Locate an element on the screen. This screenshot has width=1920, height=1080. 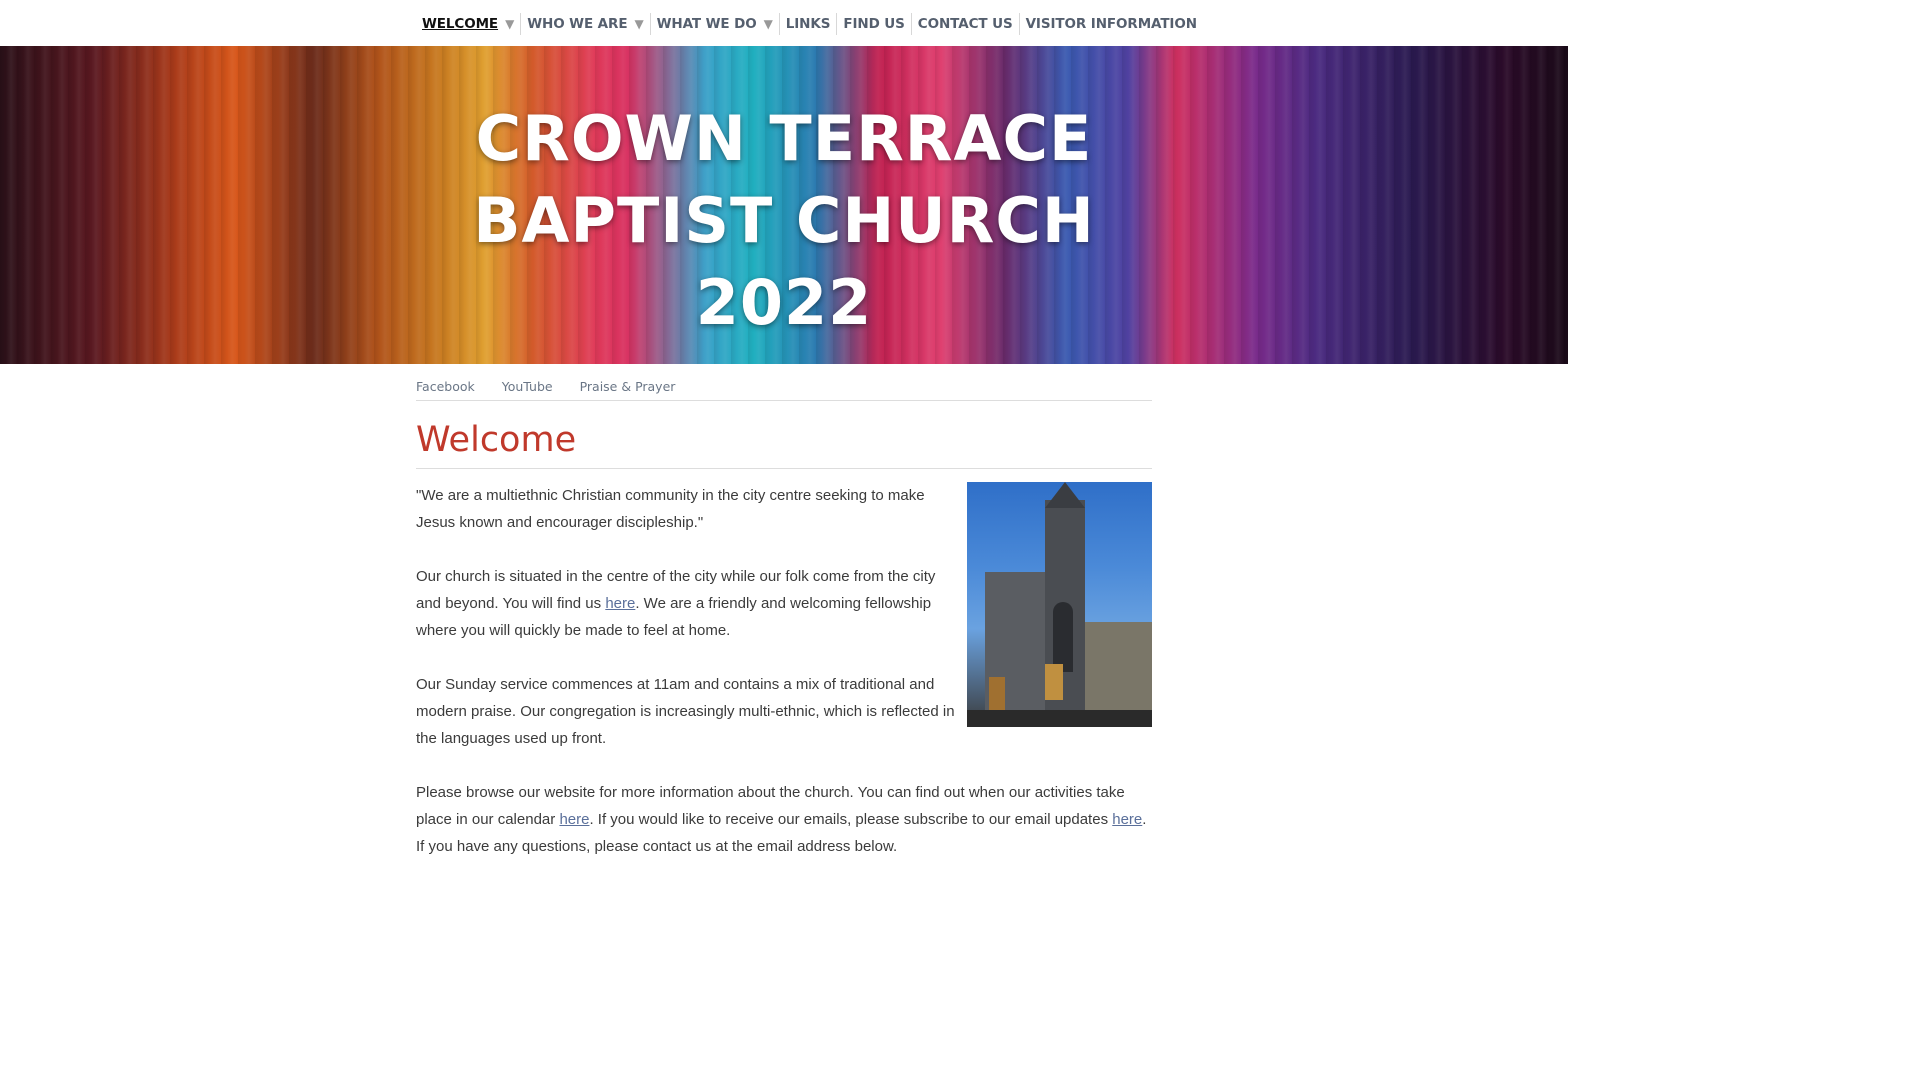
social-links-bar: Facebook YouTube Praise & Prayer is located at coordinates (784, 388).